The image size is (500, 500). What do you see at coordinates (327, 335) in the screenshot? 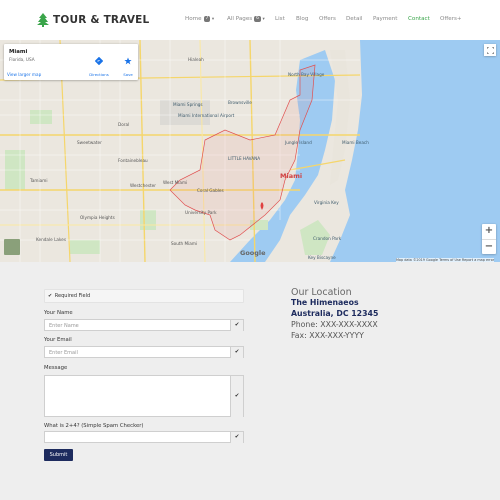
I see `location-fax: Fax: XXX-XXX-YYYY` at bounding box center [327, 335].